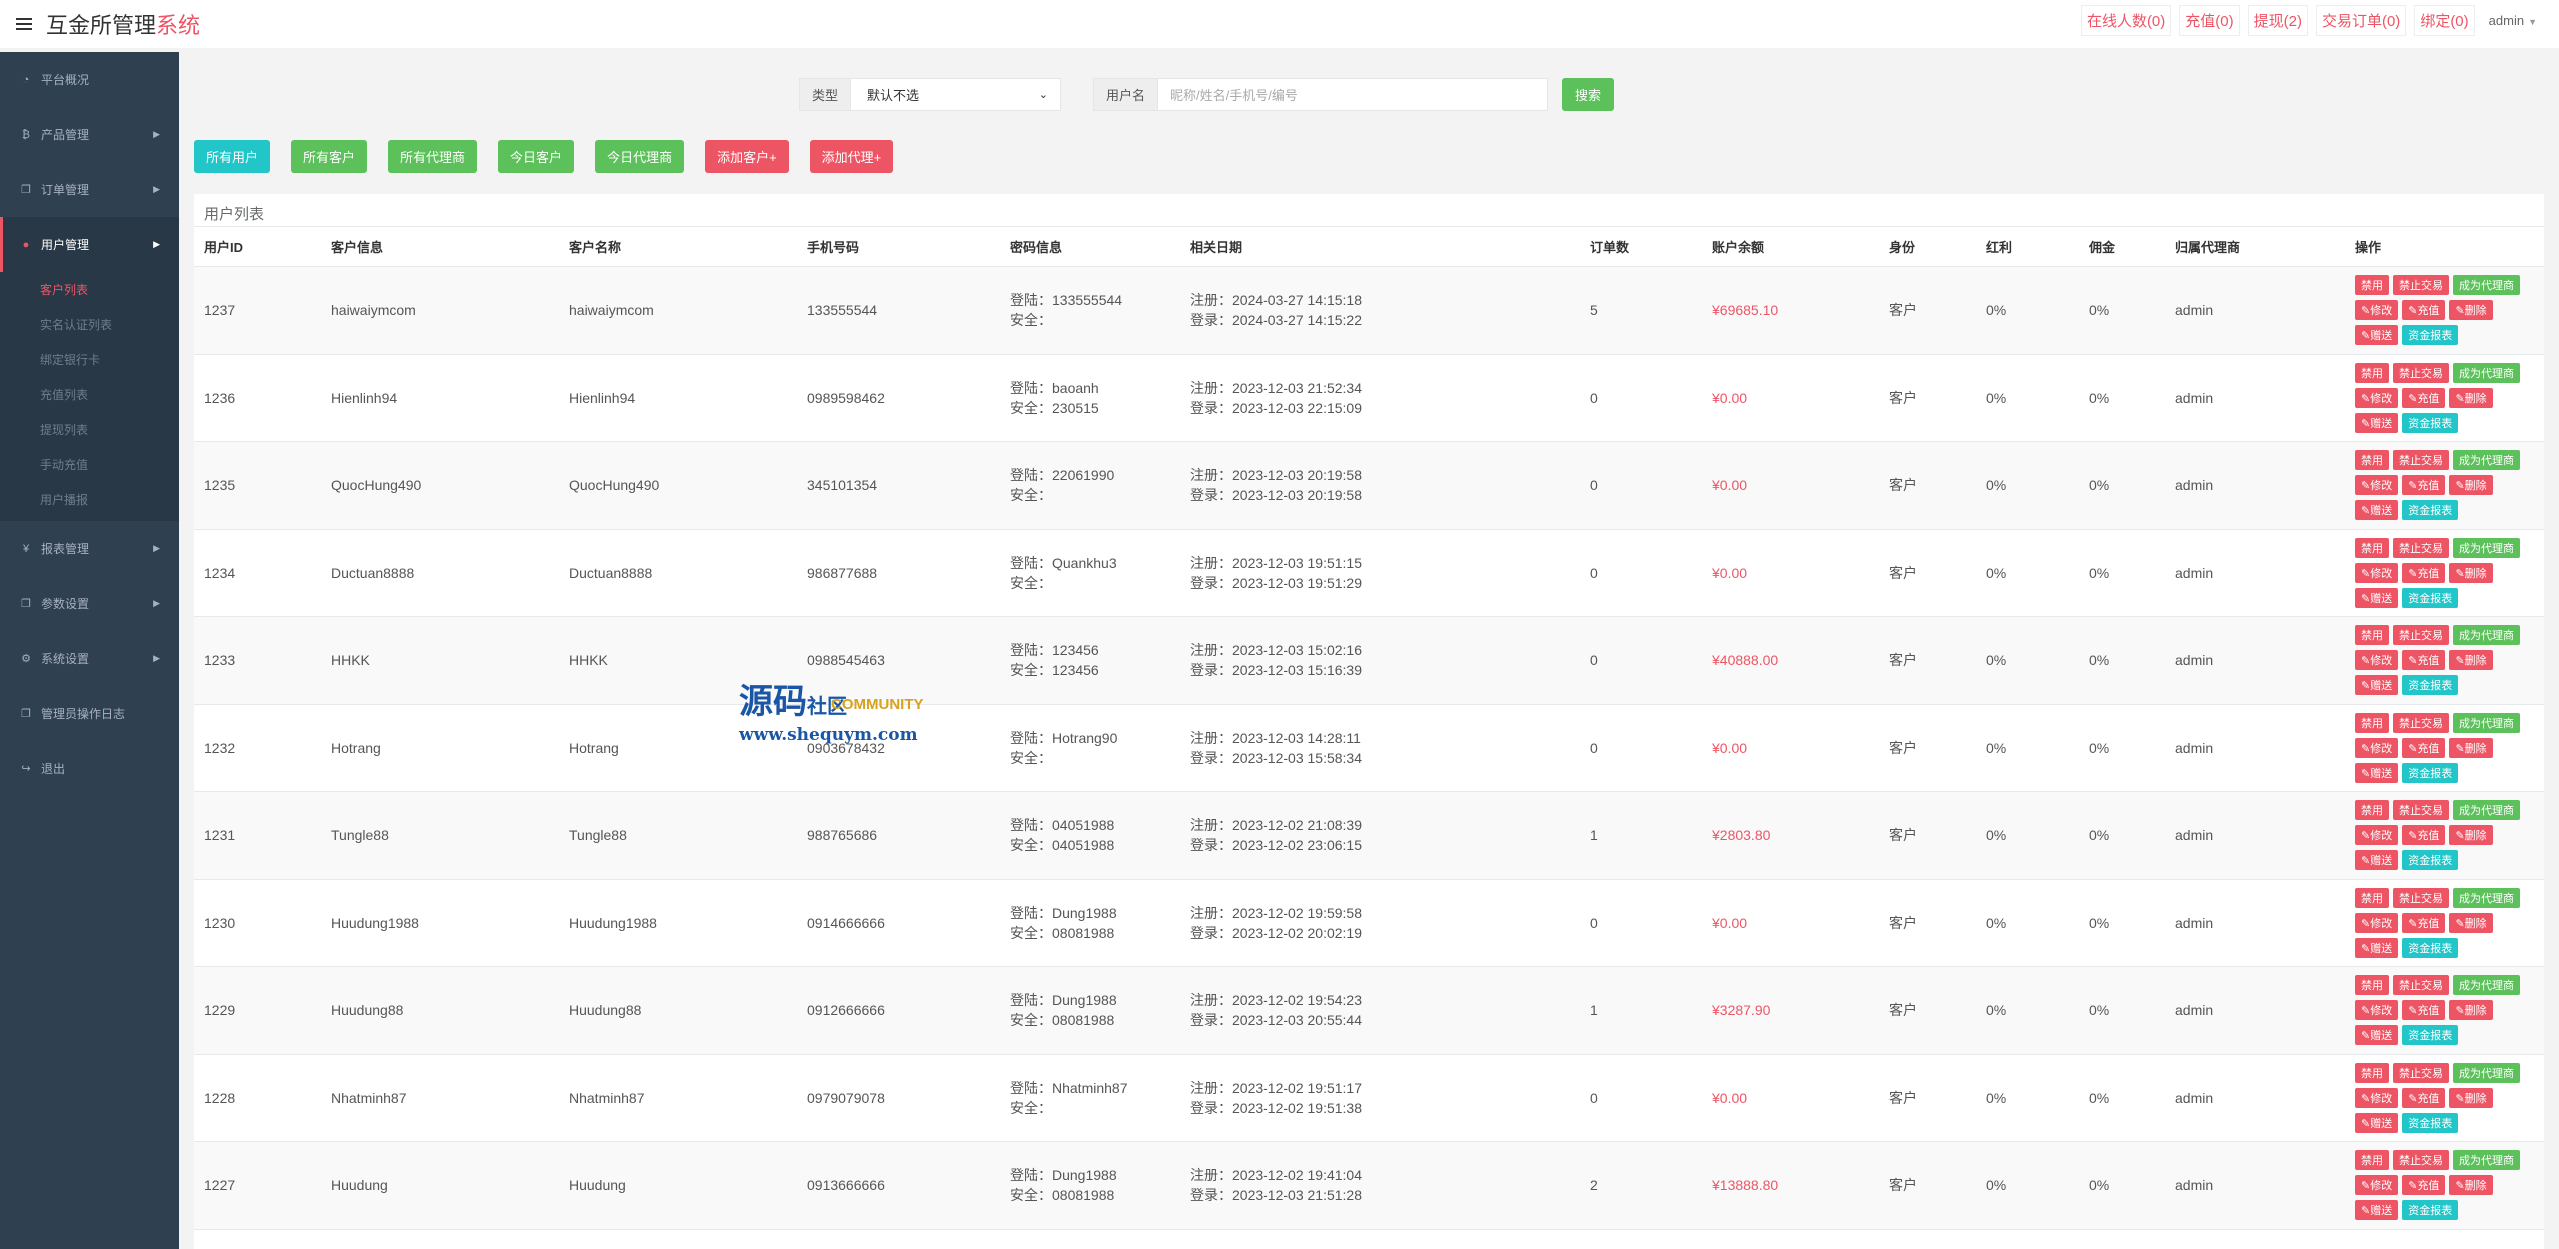  I want to click on sidebar-item-logout: ↪ 退出, so click(89, 768).